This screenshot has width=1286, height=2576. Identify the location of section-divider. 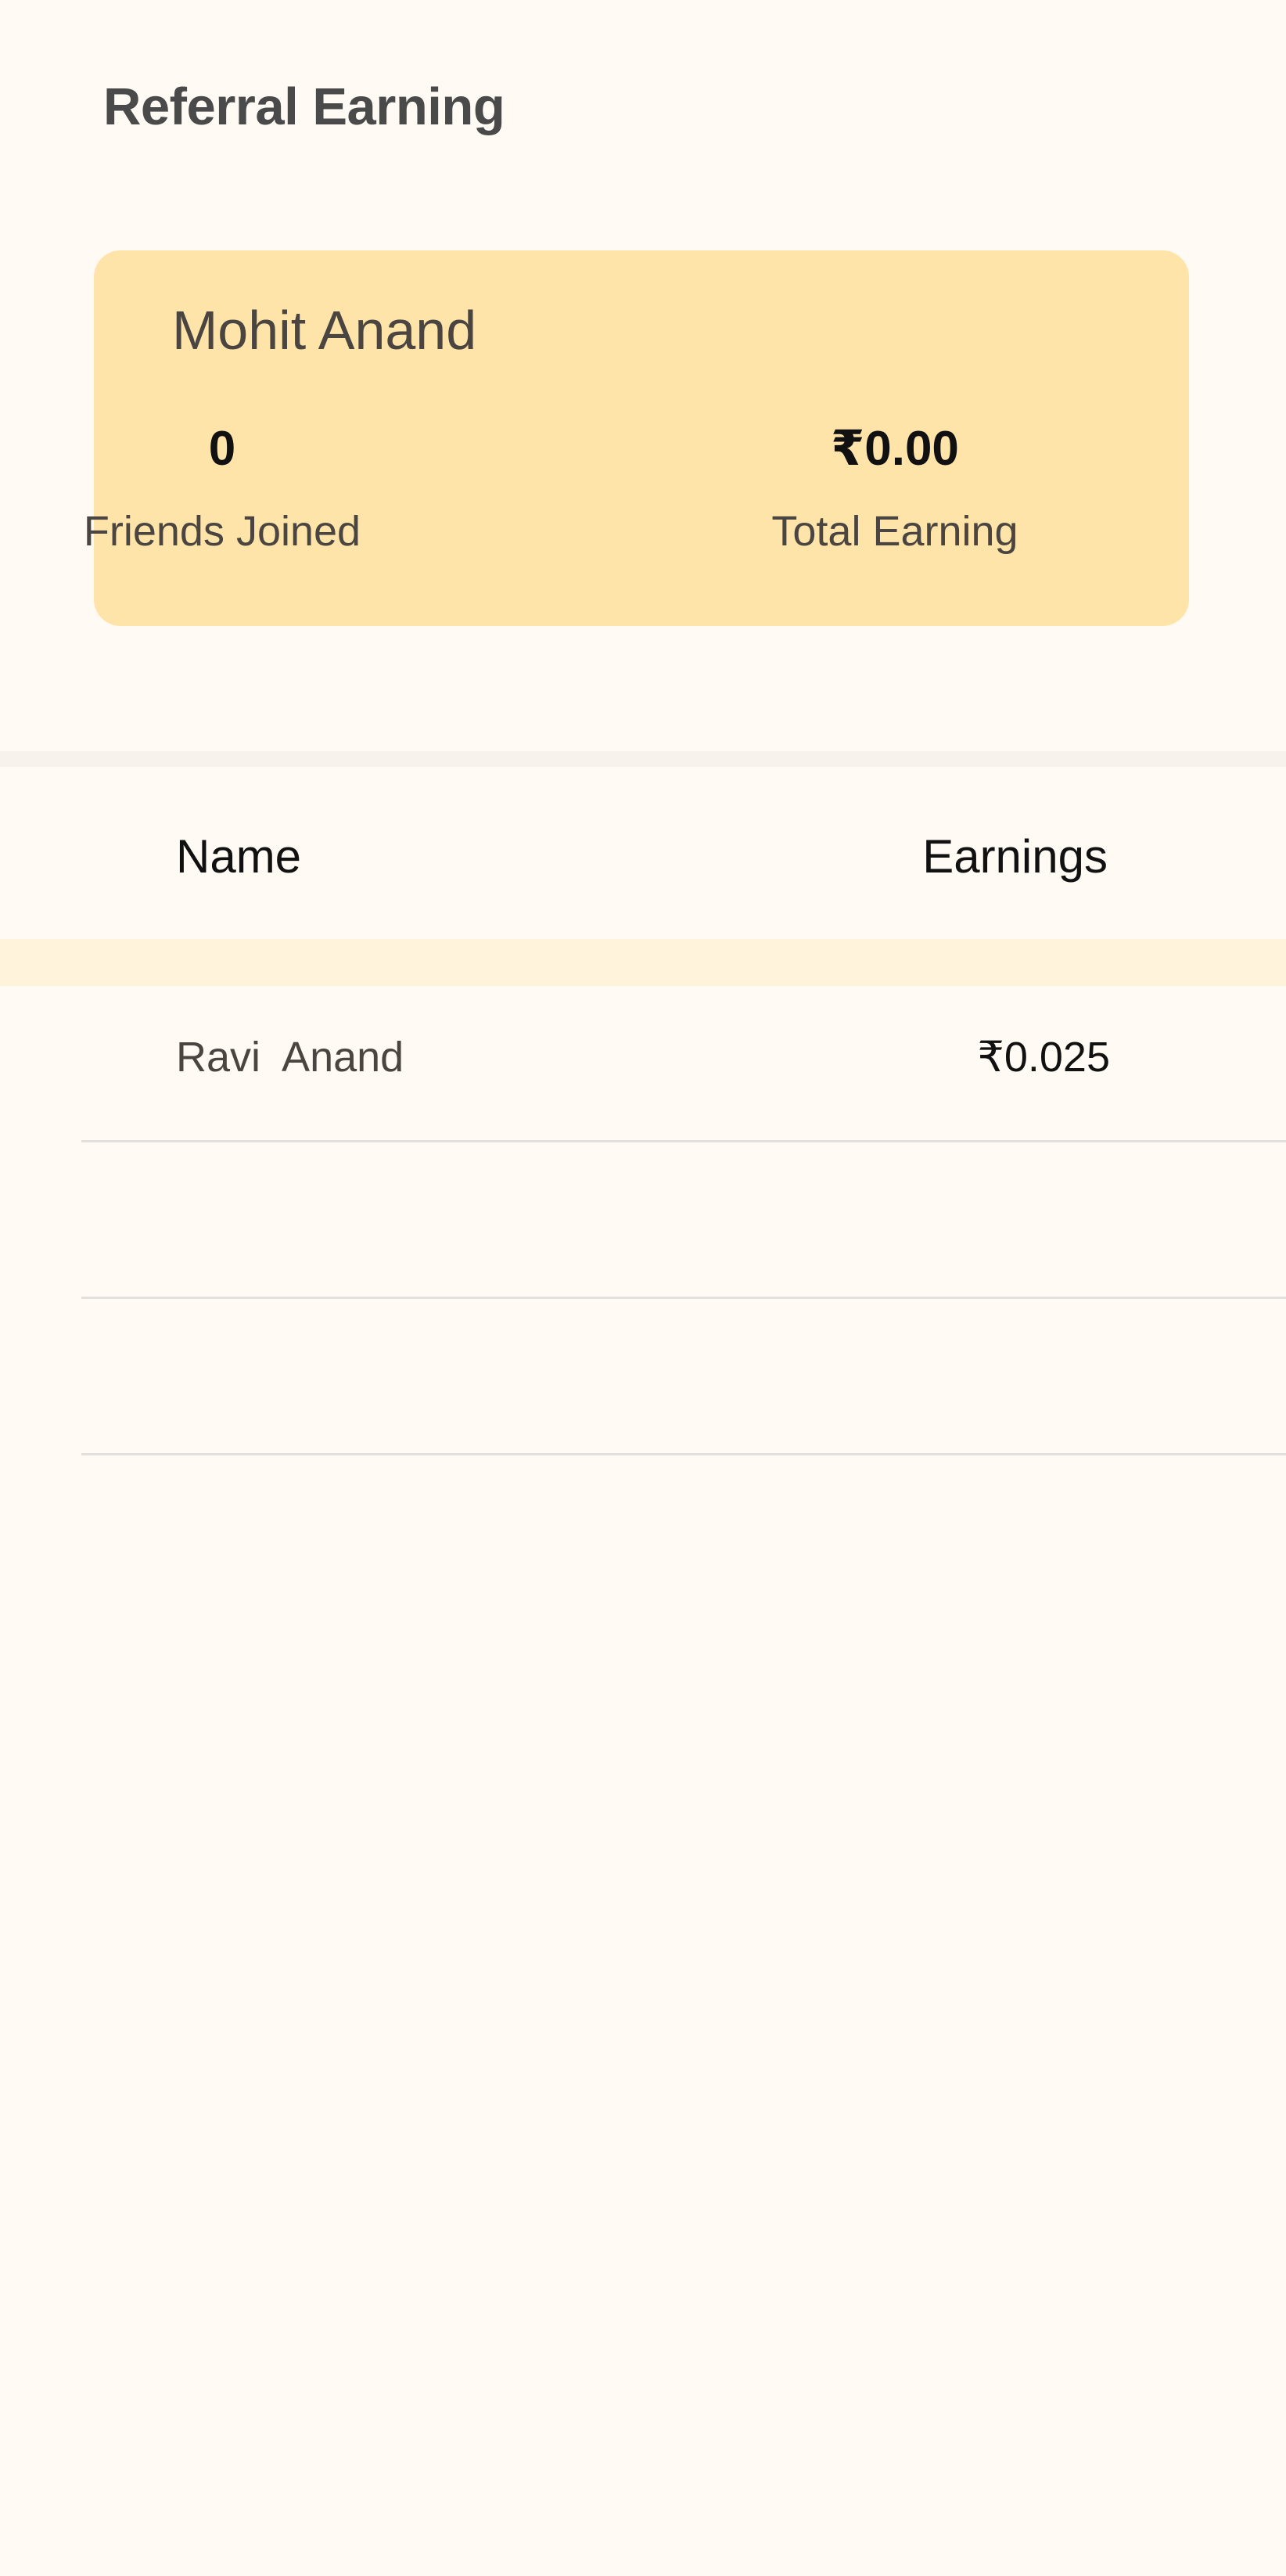
(643, 759).